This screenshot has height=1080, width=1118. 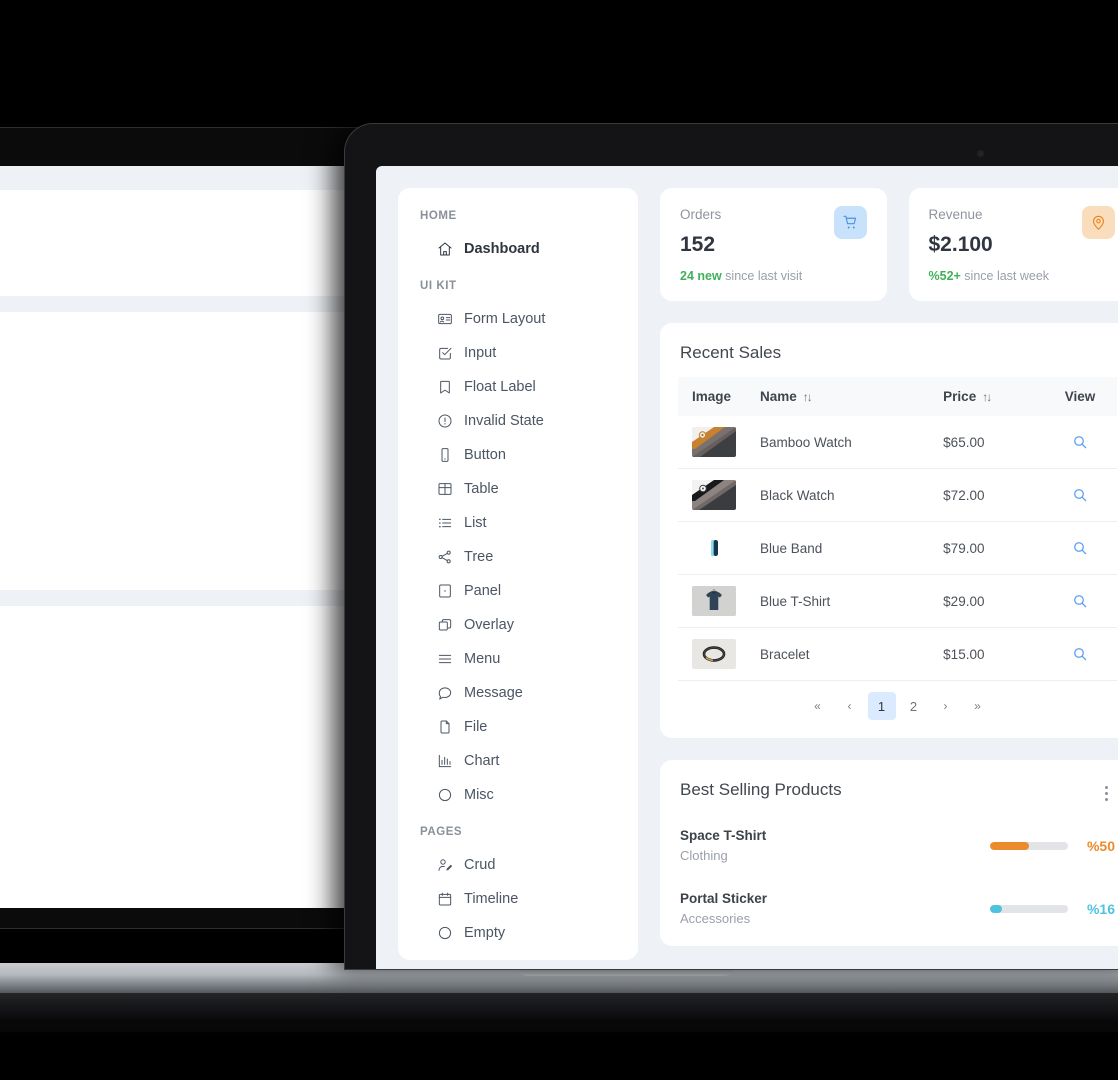 I want to click on sidebar-item-list: List, so click(x=518, y=523).